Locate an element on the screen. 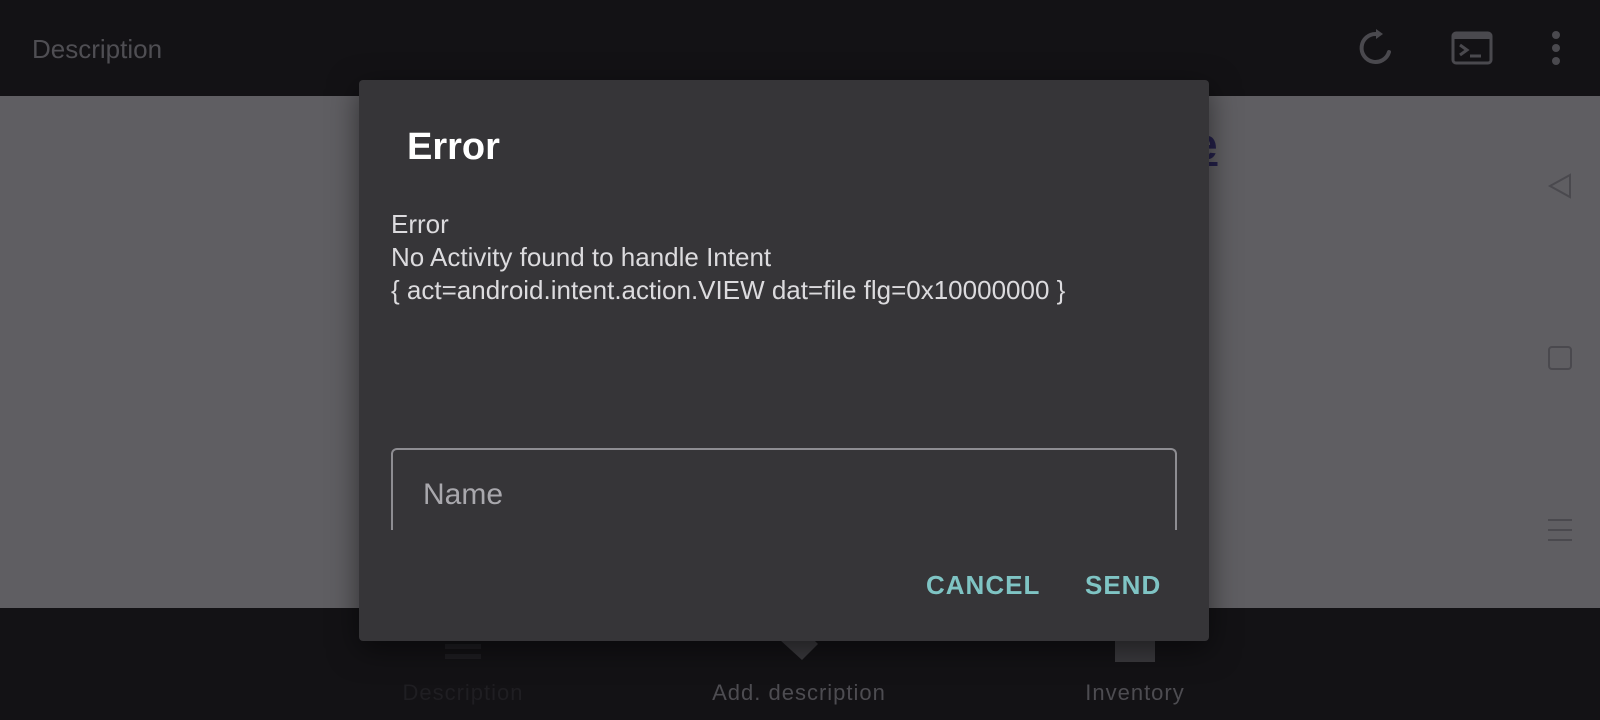 The width and height of the screenshot is (1600, 720). name-input-placeholder: Name is located at coordinates (463, 494).